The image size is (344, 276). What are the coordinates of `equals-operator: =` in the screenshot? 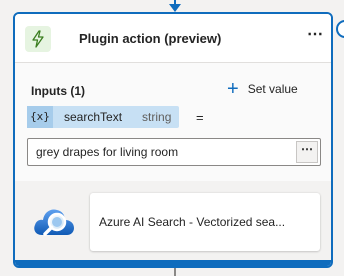 It's located at (200, 117).